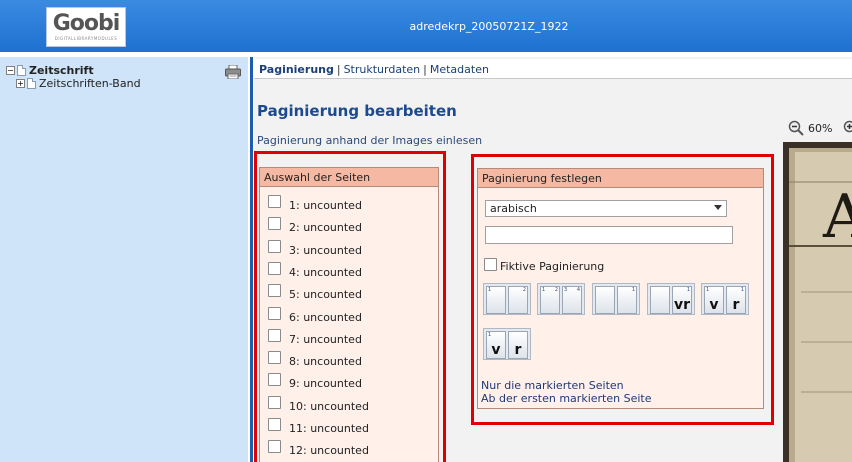  I want to click on chevron-down-icon, so click(718, 207).